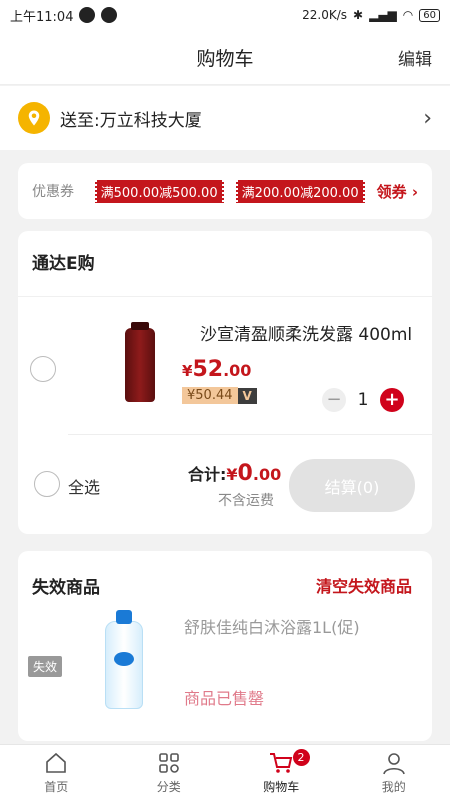 This screenshot has height=800, width=450. What do you see at coordinates (210, 395) in the screenshot?
I see `vip-price-value: ¥50.44` at bounding box center [210, 395].